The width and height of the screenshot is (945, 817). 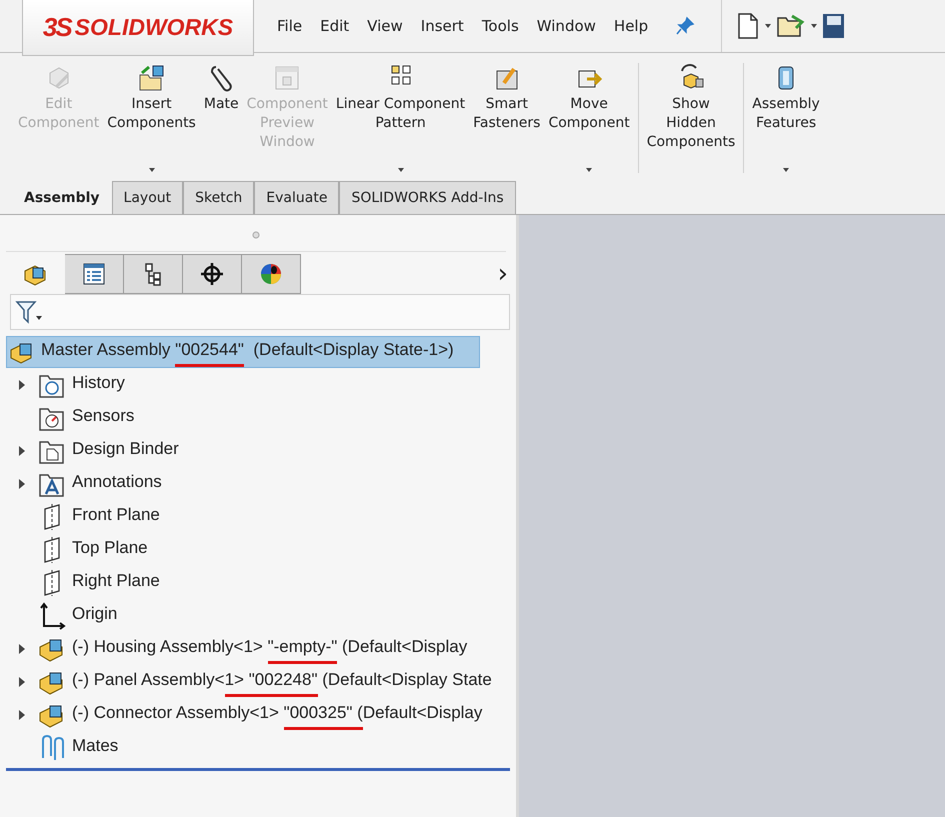 What do you see at coordinates (221, 118) in the screenshot?
I see `ribbon-button: Mate` at bounding box center [221, 118].